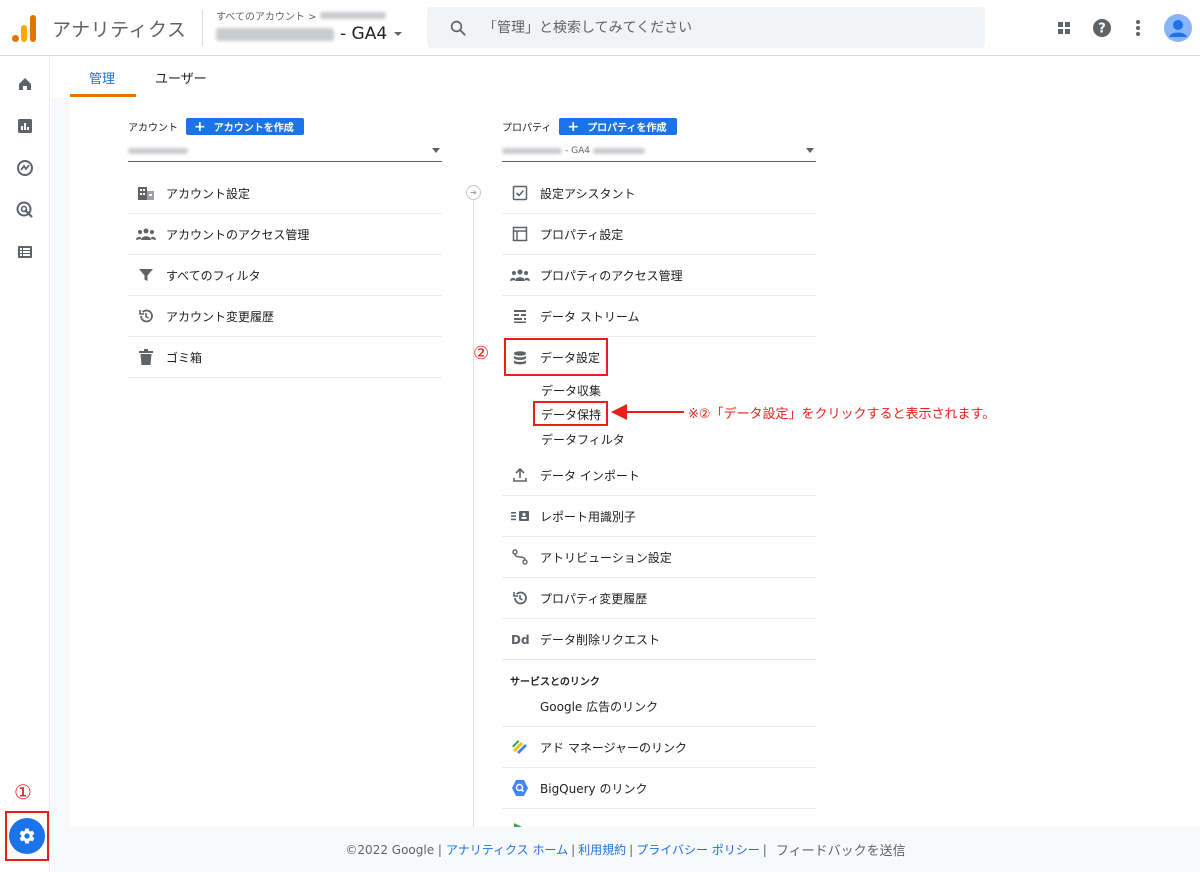  I want to click on breadcrumb-all-accounts: すべてのアカウント >, so click(266, 15).